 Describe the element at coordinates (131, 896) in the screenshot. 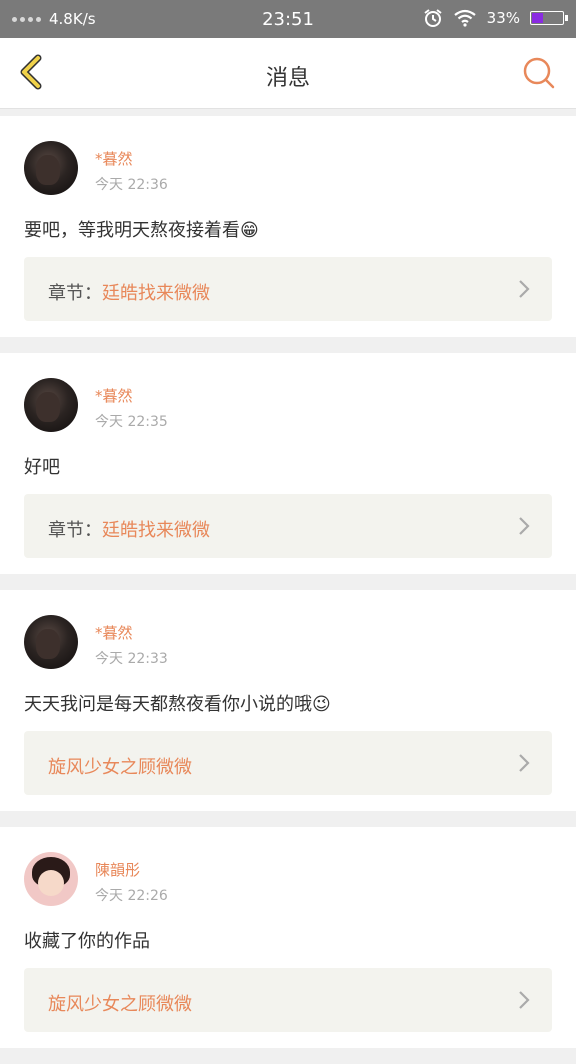

I see `message-time: 今天 22:26` at that location.